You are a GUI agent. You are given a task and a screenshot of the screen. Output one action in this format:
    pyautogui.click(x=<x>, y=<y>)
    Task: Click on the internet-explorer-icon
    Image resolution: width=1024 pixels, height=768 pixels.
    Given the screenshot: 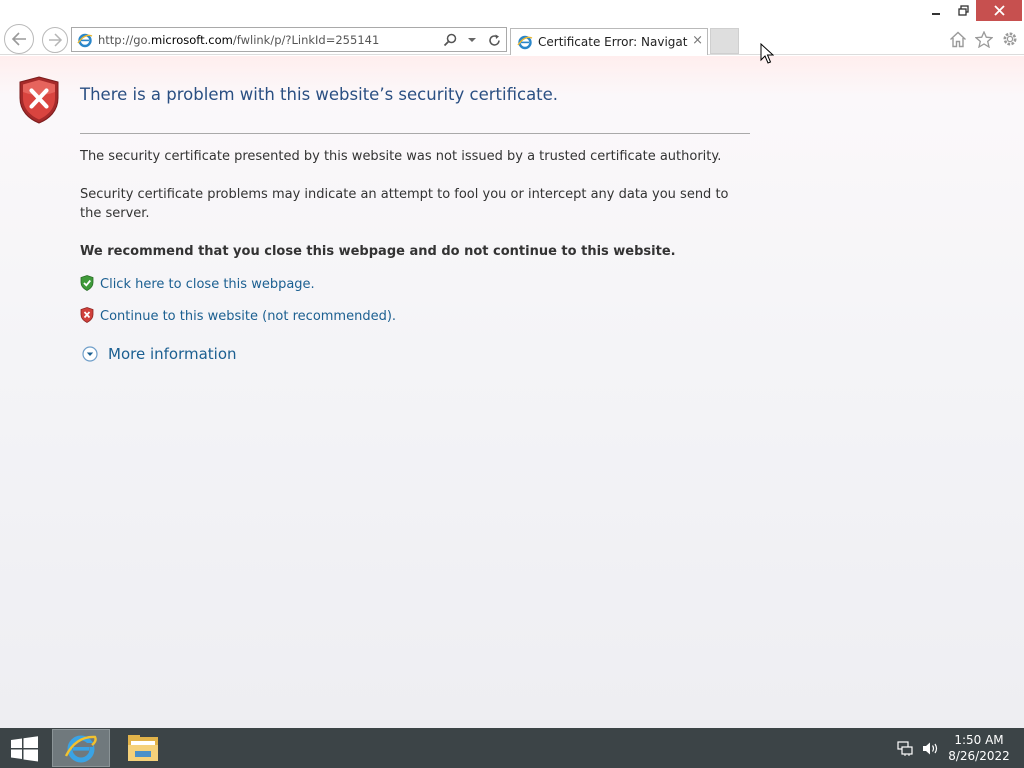 What is the action you would take?
    pyautogui.click(x=80, y=749)
    